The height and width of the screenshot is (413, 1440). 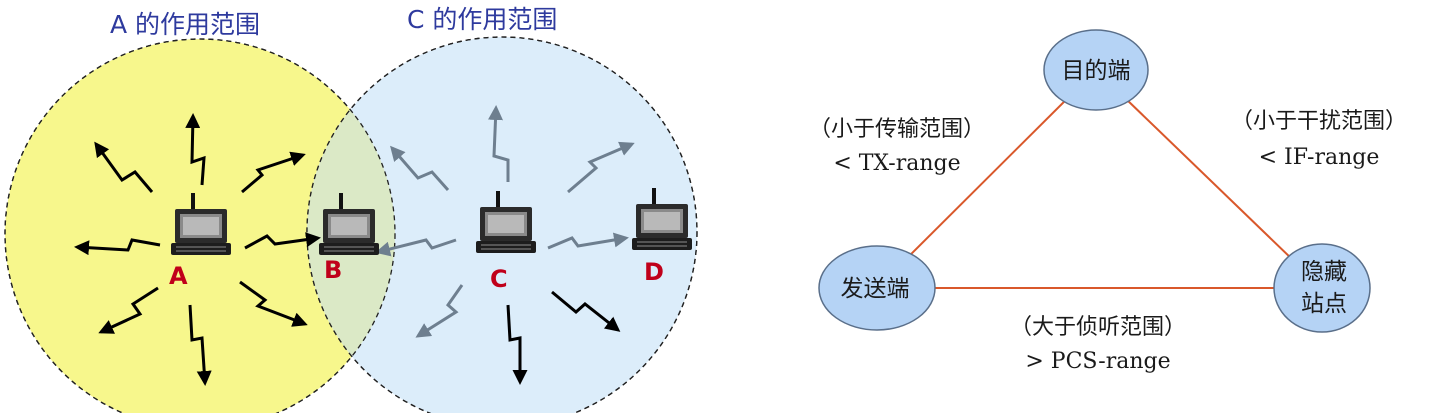 What do you see at coordinates (1098, 327) in the screenshot?
I see `edge-label-pcs-line1: （大于侦听范围）` at bounding box center [1098, 327].